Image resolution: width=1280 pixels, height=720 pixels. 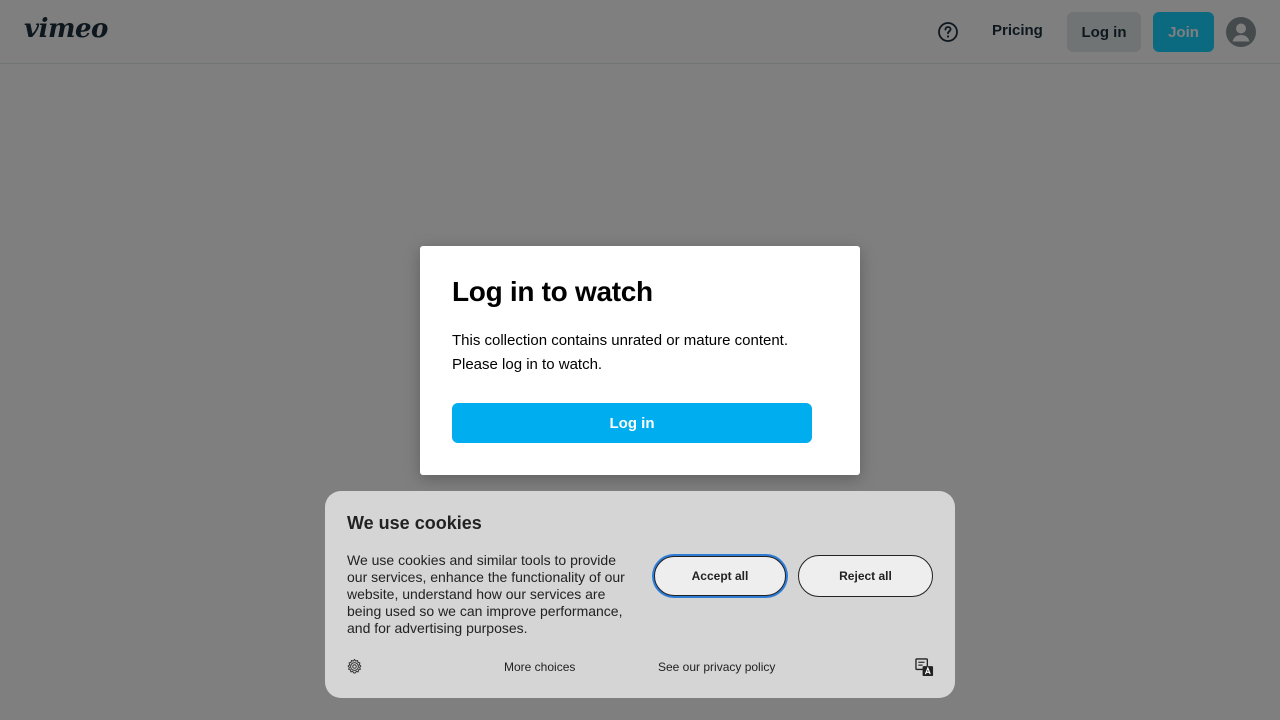 I want to click on modal-login-button: Log in, so click(x=632, y=423).